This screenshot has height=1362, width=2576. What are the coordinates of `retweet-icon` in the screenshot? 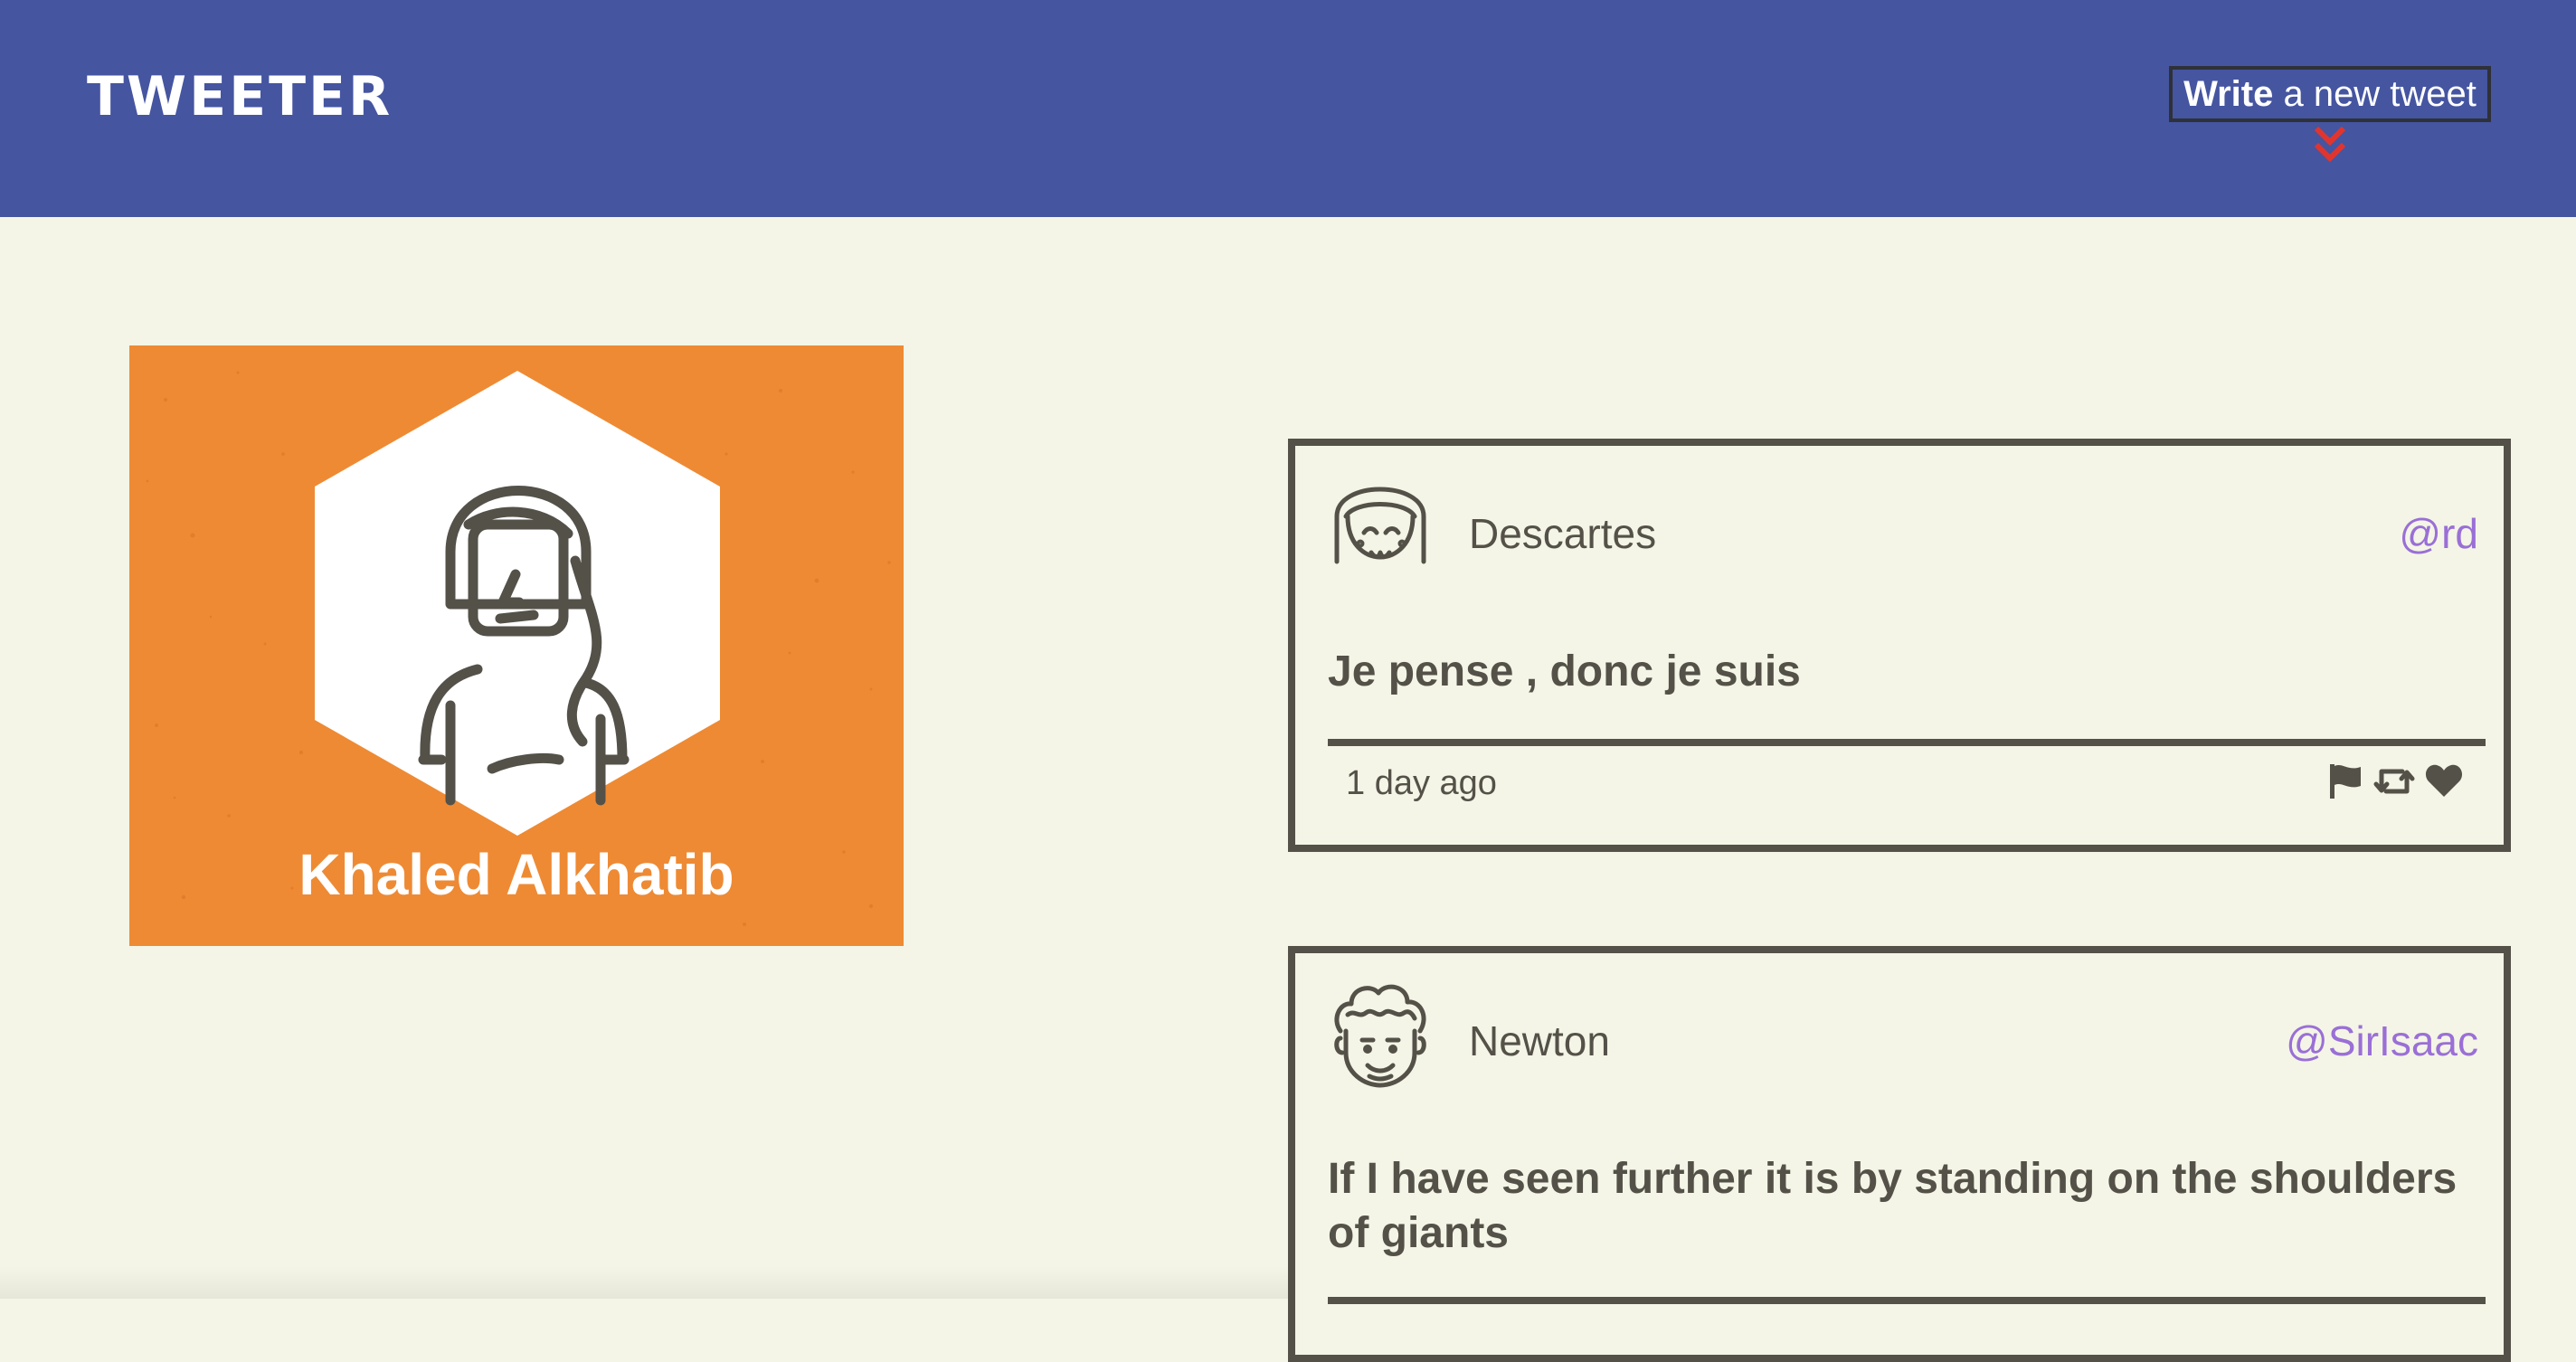 It's located at (2394, 783).